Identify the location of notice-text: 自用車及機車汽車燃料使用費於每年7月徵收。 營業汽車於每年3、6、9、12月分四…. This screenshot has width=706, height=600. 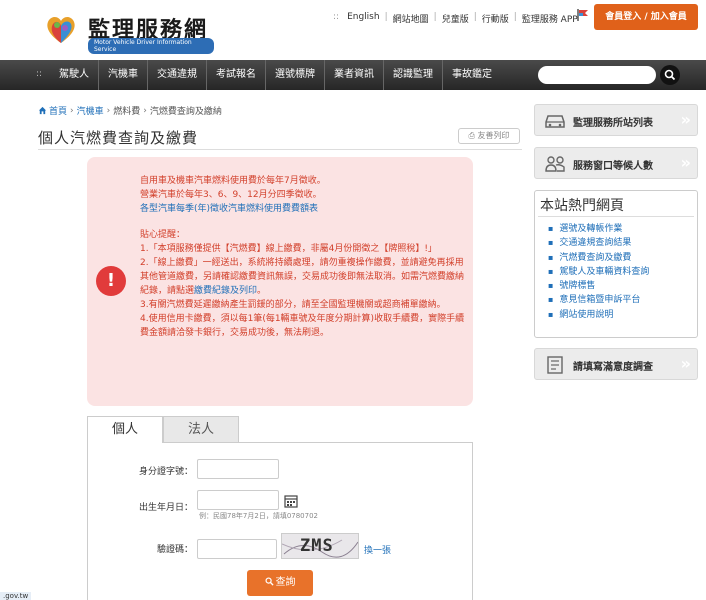
(303, 257).